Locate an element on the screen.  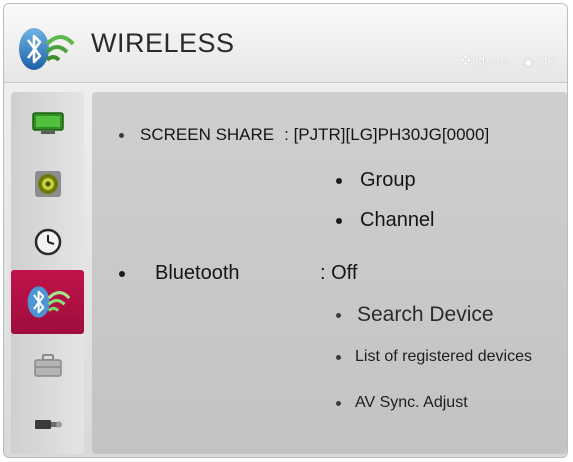
search-device-row: Search Device is located at coordinates (415, 315).